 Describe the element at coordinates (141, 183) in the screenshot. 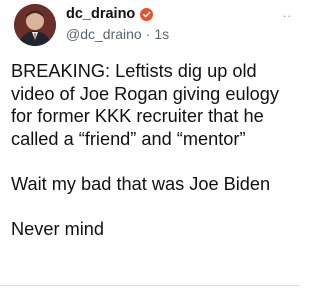

I see `tweet-paragraph: Wait my bad that was Joe Biden` at that location.